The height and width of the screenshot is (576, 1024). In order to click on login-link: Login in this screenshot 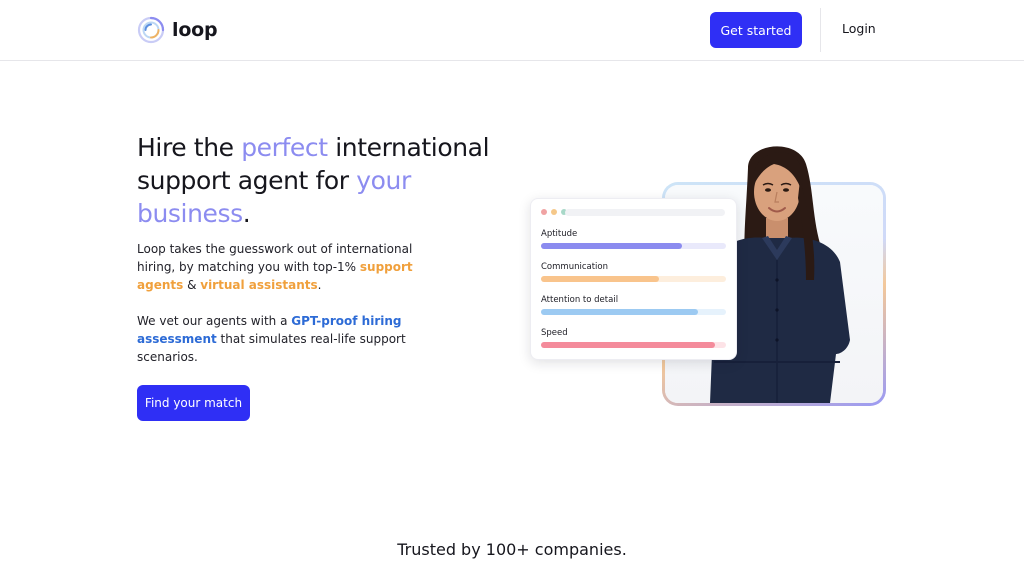, I will do `click(859, 28)`.